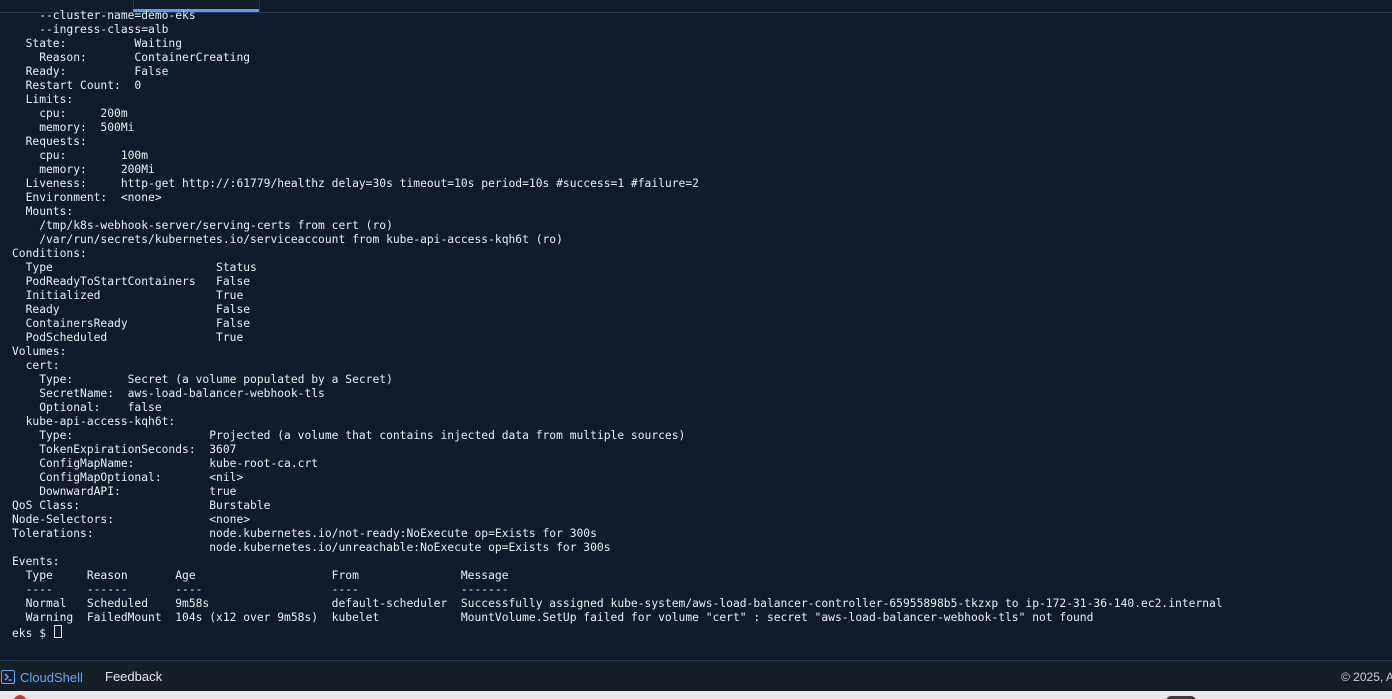 This screenshot has height=699, width=1392. Describe the element at coordinates (165, 463) in the screenshot. I see `terminal-line: ConfigMapName: kube-root-ca.crt` at that location.